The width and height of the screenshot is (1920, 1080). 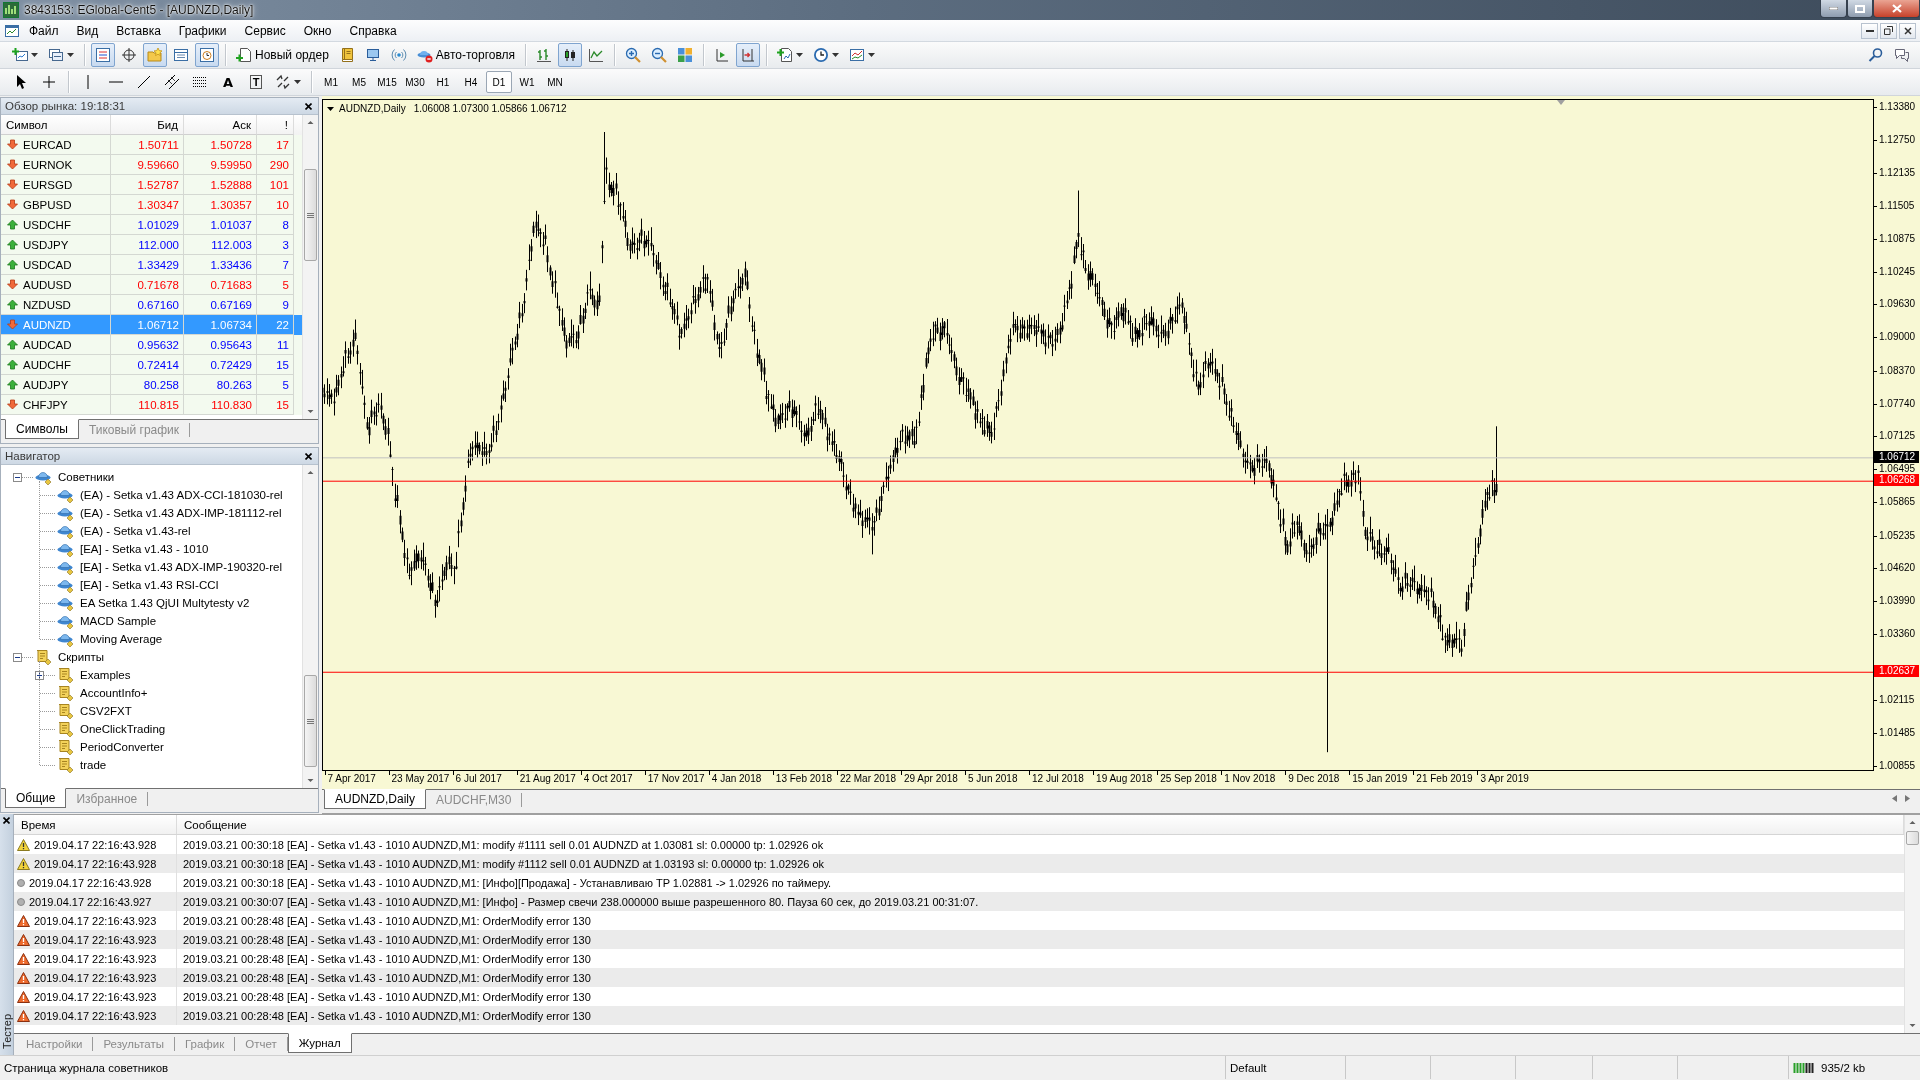 What do you see at coordinates (282, 55) in the screenshot?
I see `toolbar-button: Новый ордер` at bounding box center [282, 55].